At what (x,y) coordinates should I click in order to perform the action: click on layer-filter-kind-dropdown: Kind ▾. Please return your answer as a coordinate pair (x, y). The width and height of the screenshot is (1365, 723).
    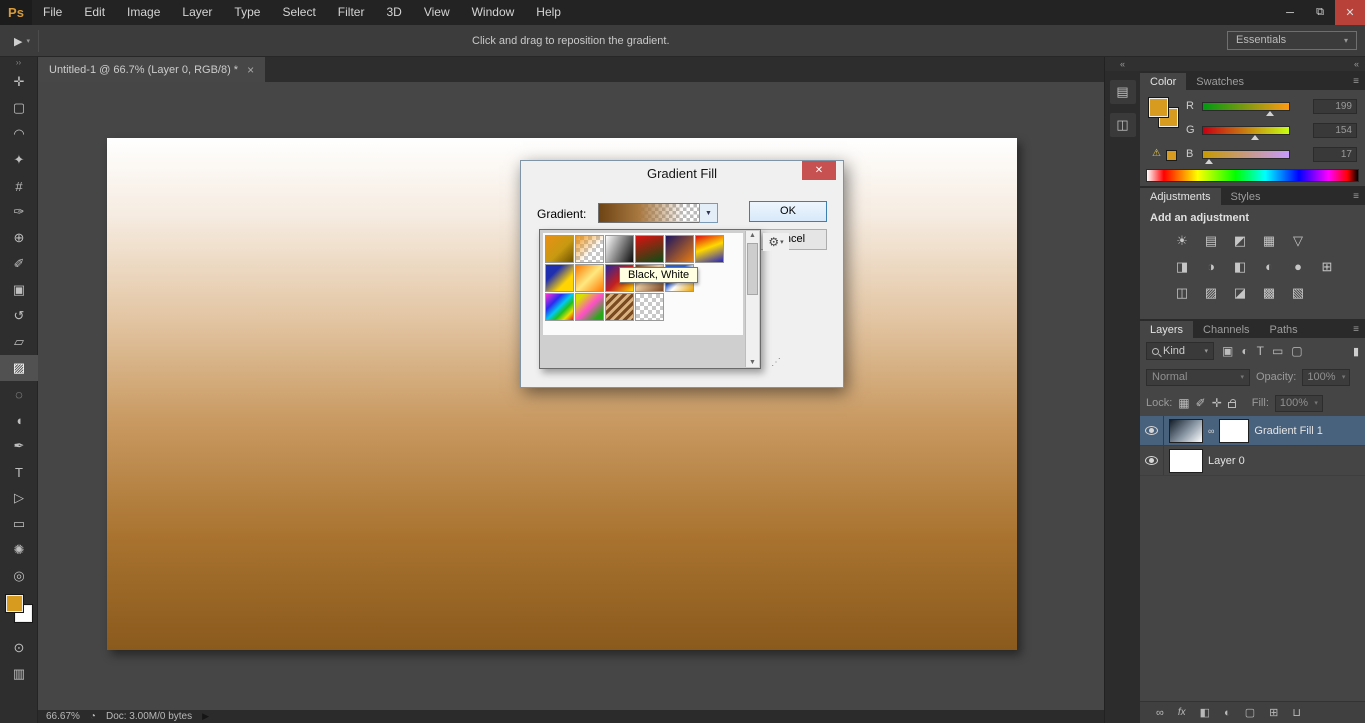
    Looking at the image, I should click on (1180, 351).